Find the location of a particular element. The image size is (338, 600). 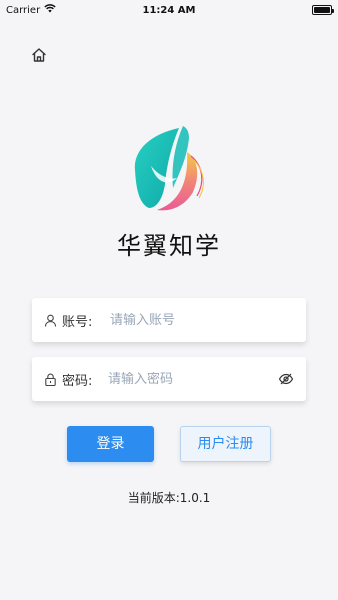

battery-icon is located at coordinates (323, 10).